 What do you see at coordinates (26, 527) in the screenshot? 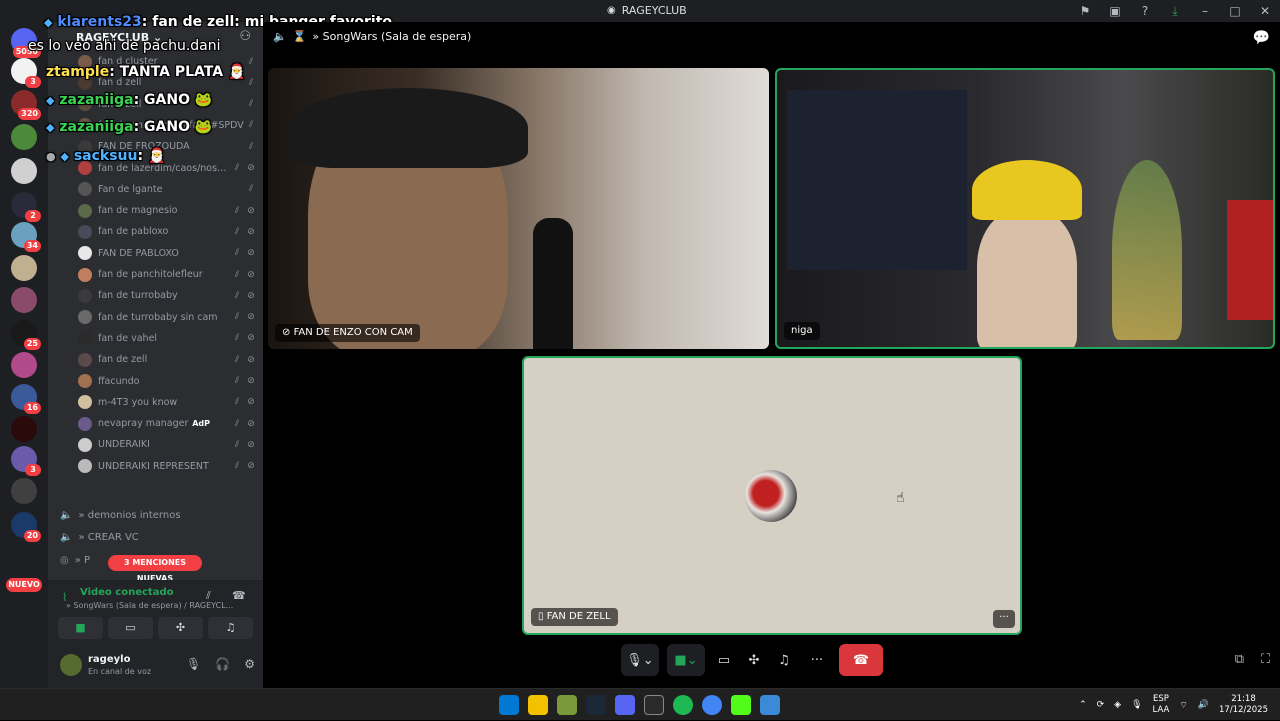
I see `server-icon: 20` at bounding box center [26, 527].